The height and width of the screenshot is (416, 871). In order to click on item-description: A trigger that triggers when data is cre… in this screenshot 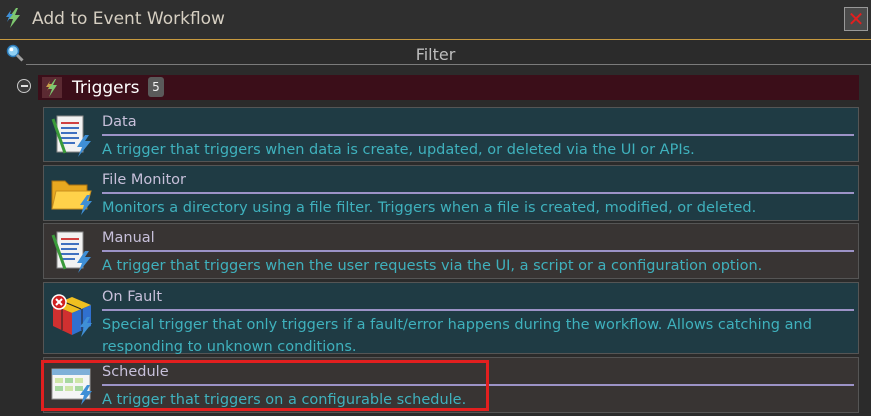, I will do `click(398, 150)`.